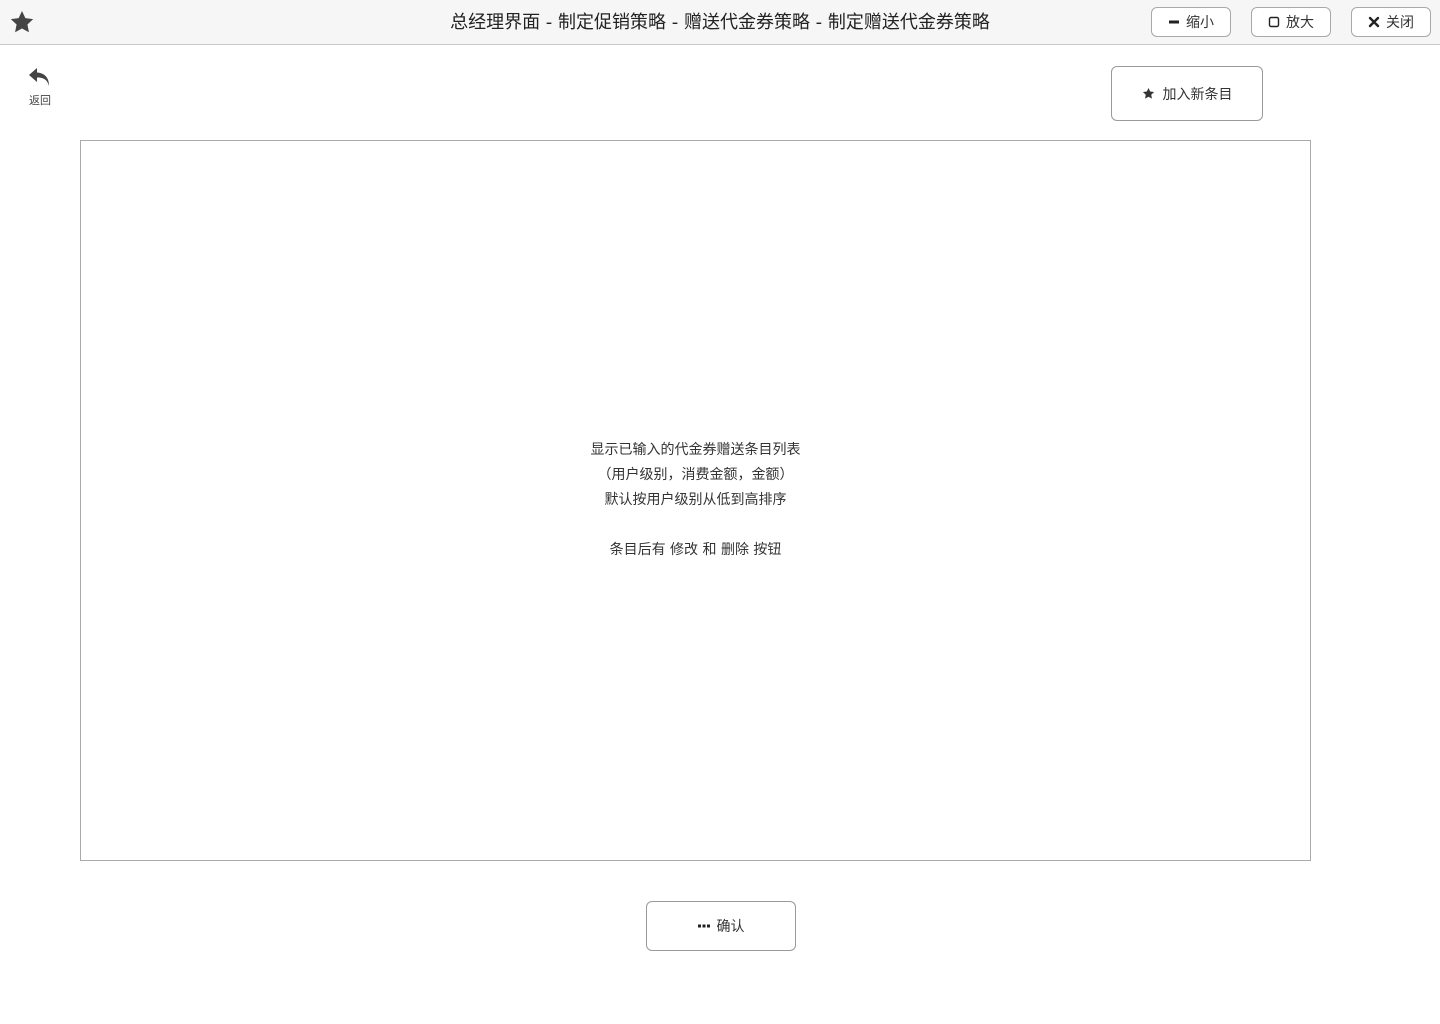 Image resolution: width=1440 pixels, height=1024 pixels. I want to click on close-button: 关闭, so click(1391, 22).